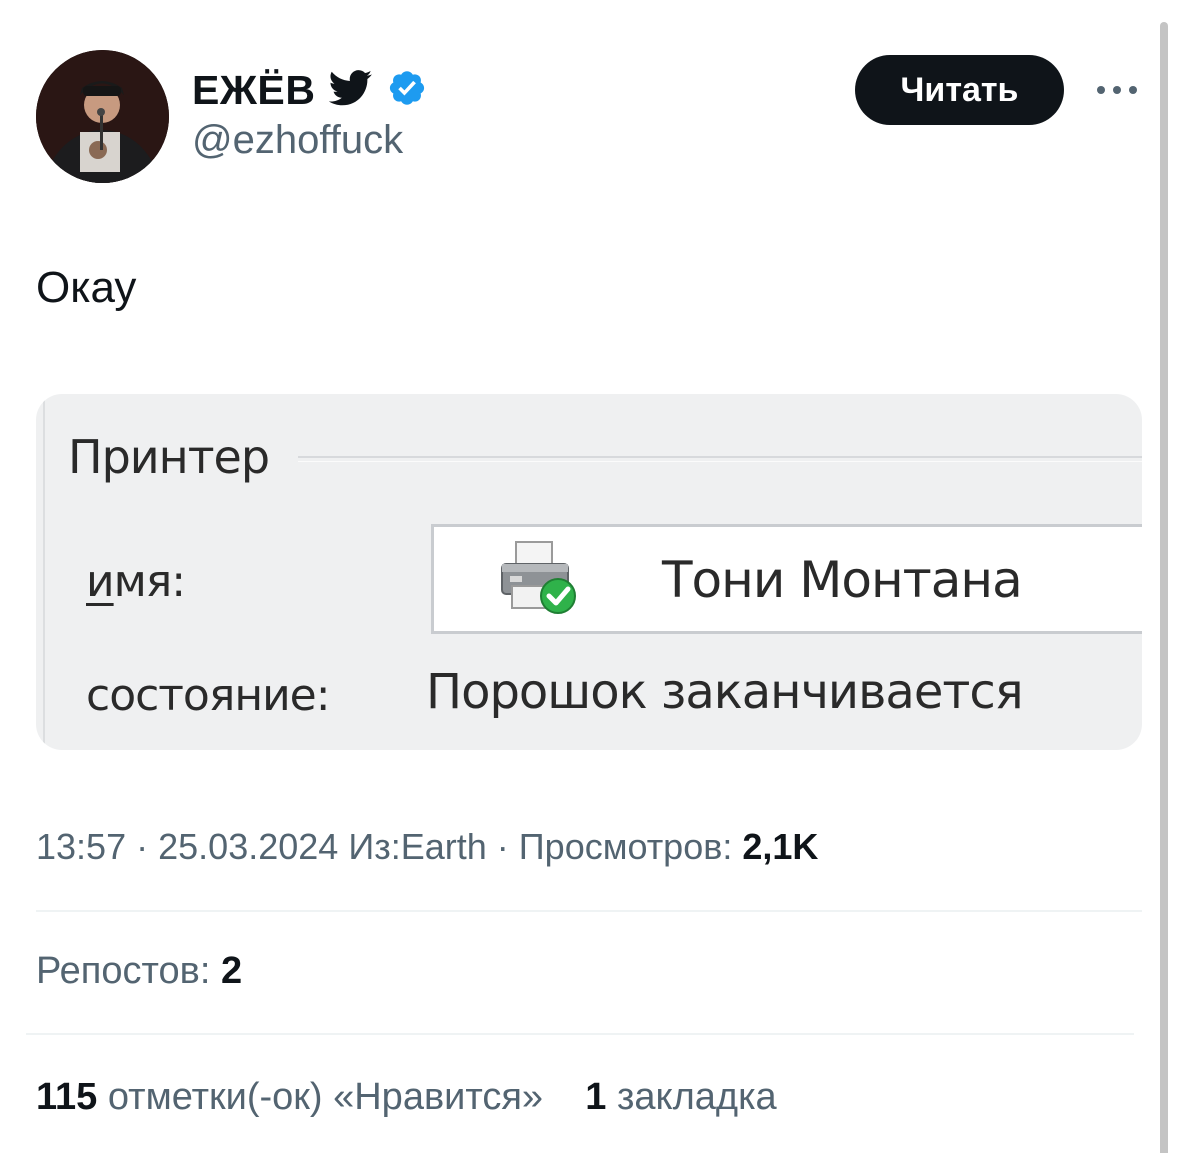 The image size is (1178, 1153). I want to click on engagement-stats: 115 отметки(-ок) «Нравится» 1 закладка, so click(406, 1097).